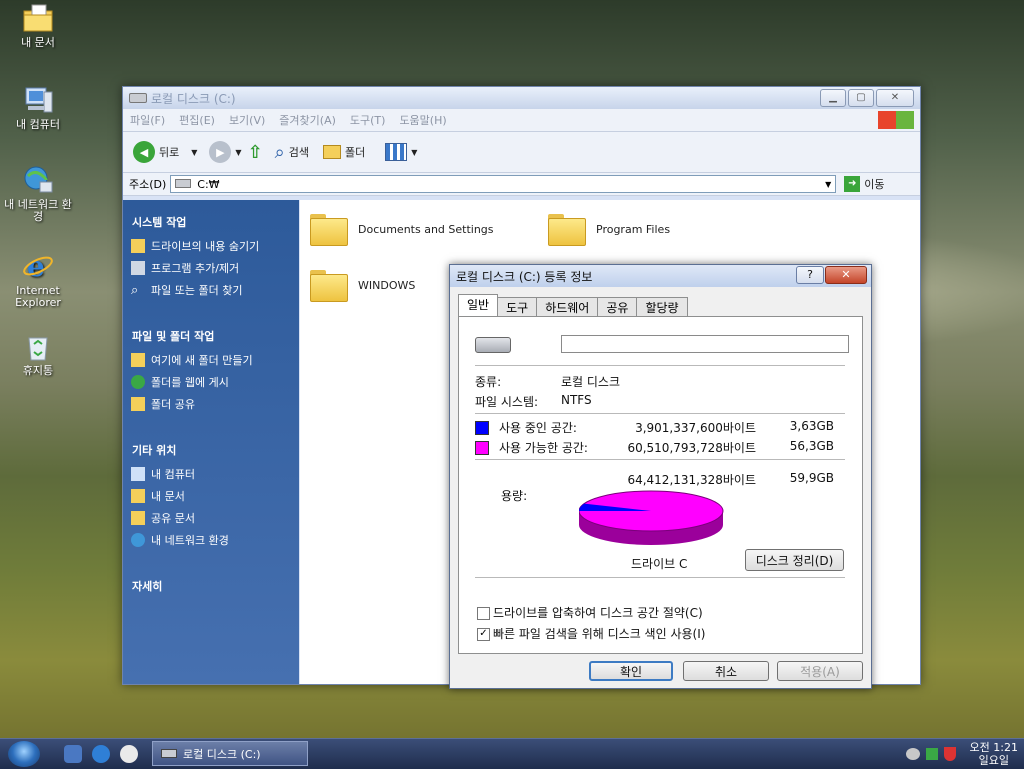 The height and width of the screenshot is (769, 1024). Describe the element at coordinates (138, 268) in the screenshot. I see `programs-icon` at that location.